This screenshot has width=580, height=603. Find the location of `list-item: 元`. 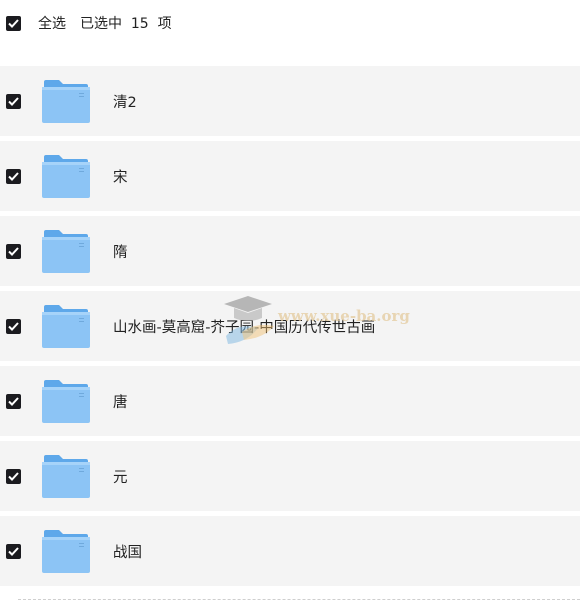

list-item: 元 is located at coordinates (290, 476).